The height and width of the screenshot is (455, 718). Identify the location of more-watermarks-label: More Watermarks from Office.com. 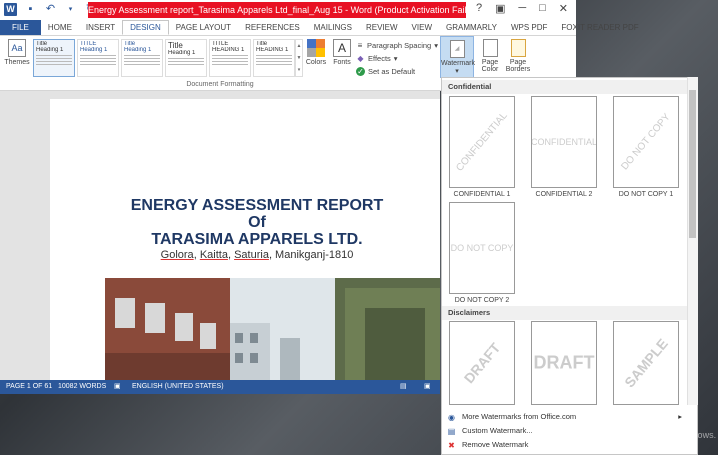
(519, 416).